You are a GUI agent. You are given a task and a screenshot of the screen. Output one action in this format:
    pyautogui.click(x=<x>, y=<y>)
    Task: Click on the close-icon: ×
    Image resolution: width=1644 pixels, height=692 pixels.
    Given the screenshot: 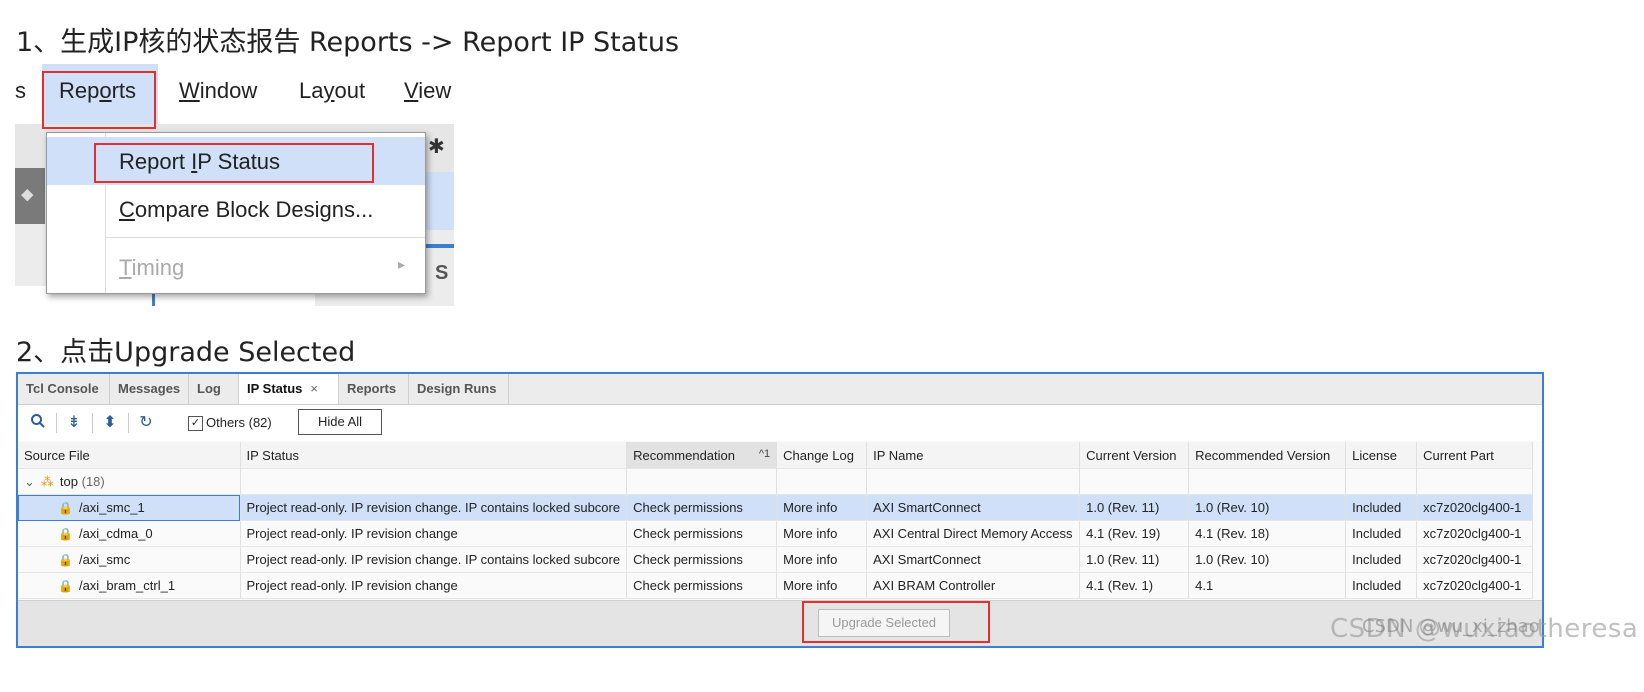 What is the action you would take?
    pyautogui.click(x=314, y=388)
    